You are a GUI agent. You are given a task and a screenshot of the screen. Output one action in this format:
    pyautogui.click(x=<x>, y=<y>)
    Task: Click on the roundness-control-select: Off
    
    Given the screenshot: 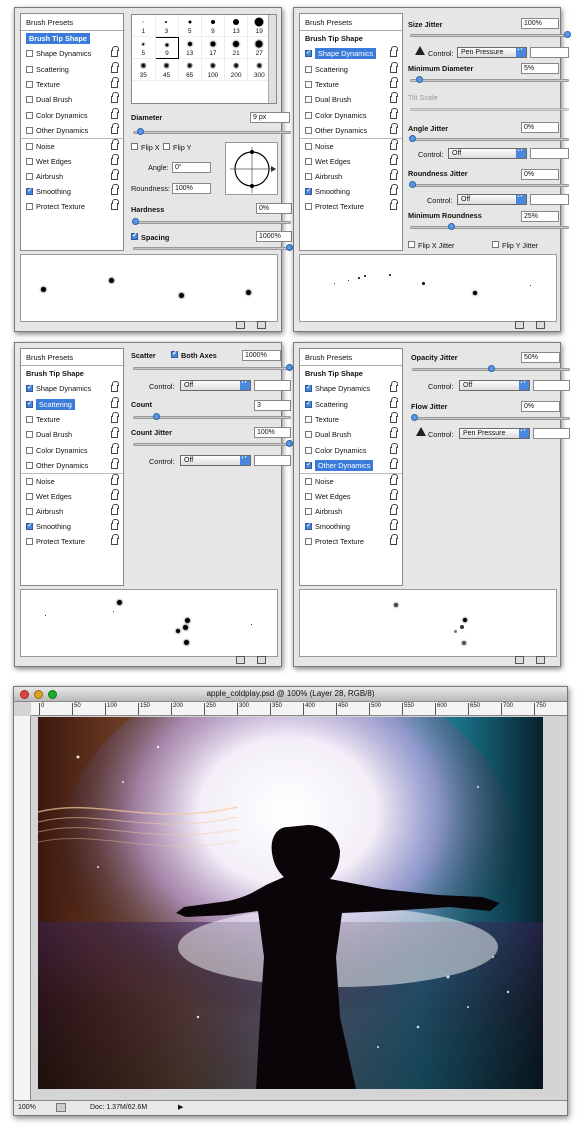 What is the action you would take?
    pyautogui.click(x=492, y=199)
    